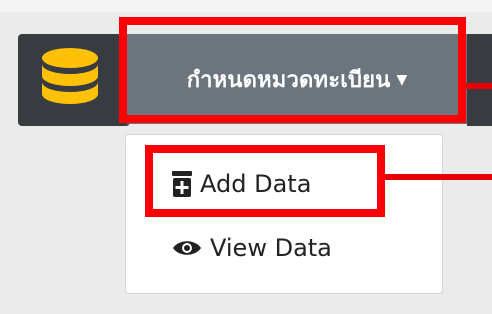 This screenshot has width=492, height=314. I want to click on adjacent-menu-button, so click(479, 80).